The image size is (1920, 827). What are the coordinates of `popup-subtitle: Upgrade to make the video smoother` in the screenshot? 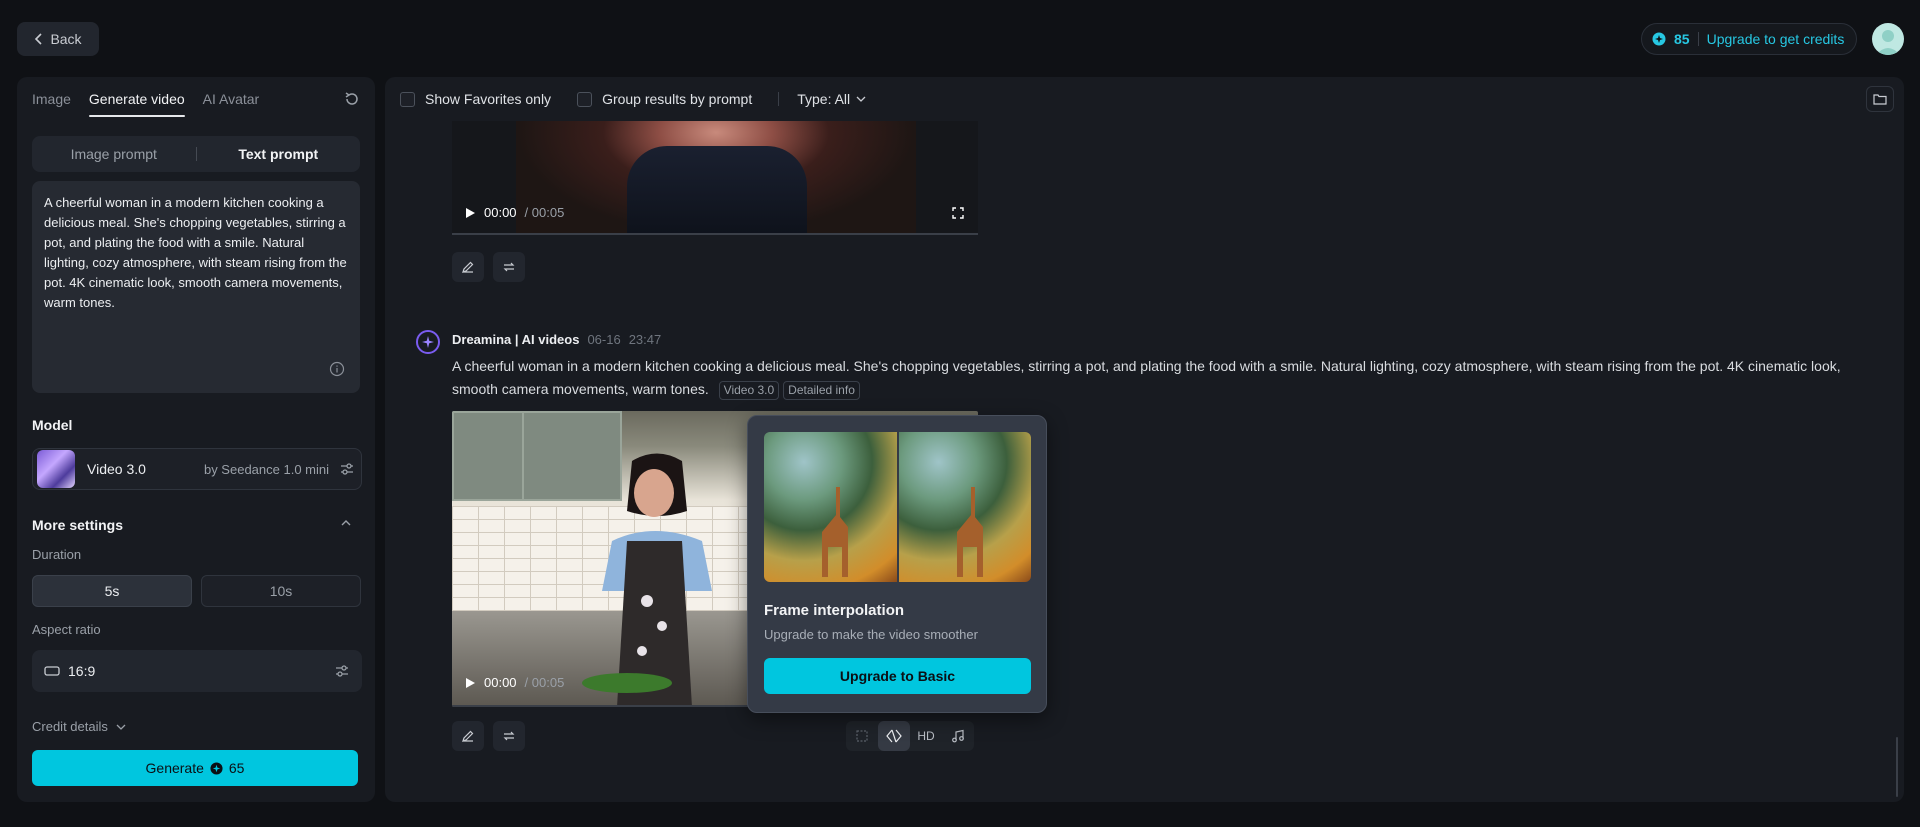 It's located at (871, 634).